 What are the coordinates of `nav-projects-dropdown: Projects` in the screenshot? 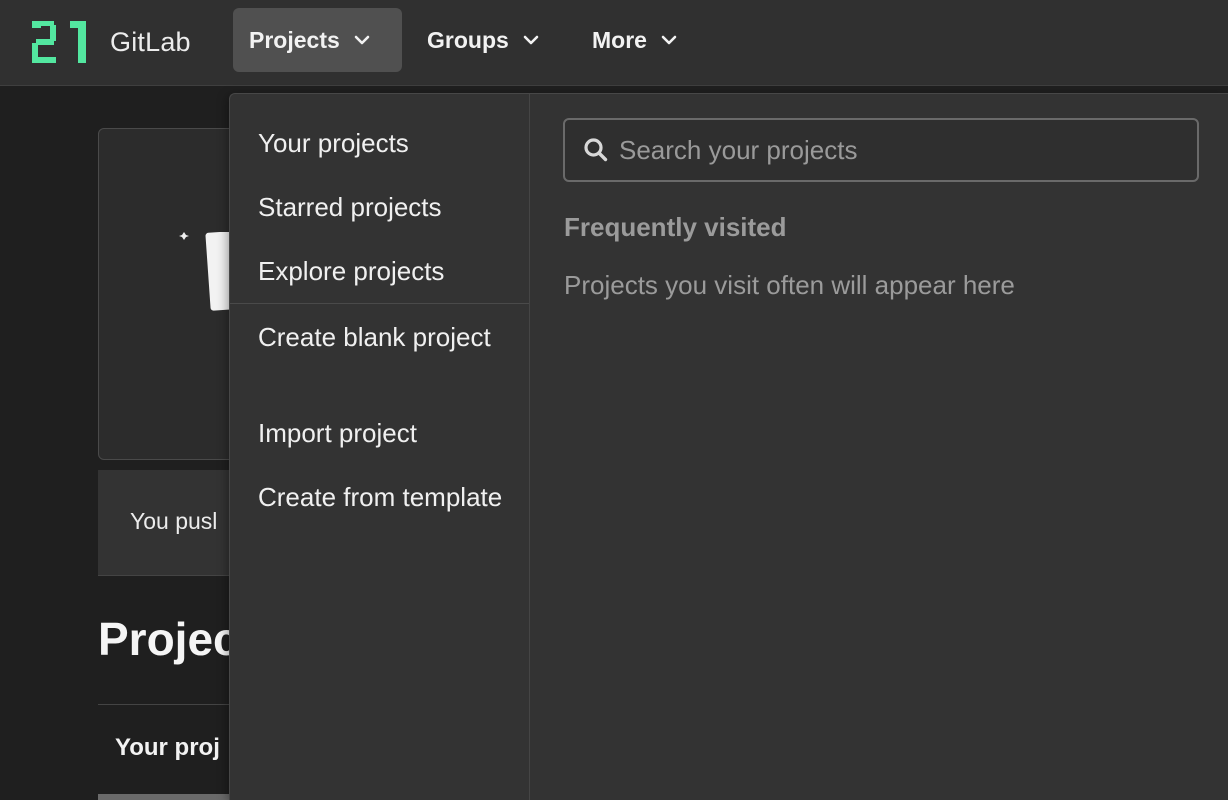 It's located at (317, 40).